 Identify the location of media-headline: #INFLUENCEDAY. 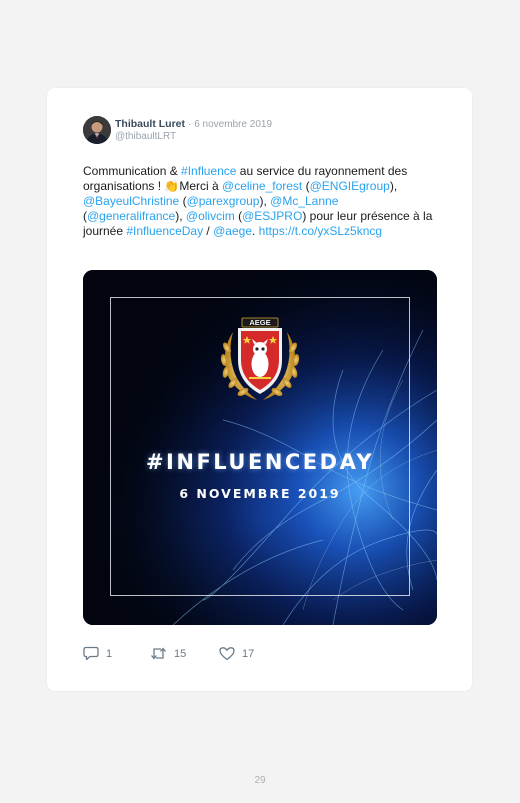
(260, 462).